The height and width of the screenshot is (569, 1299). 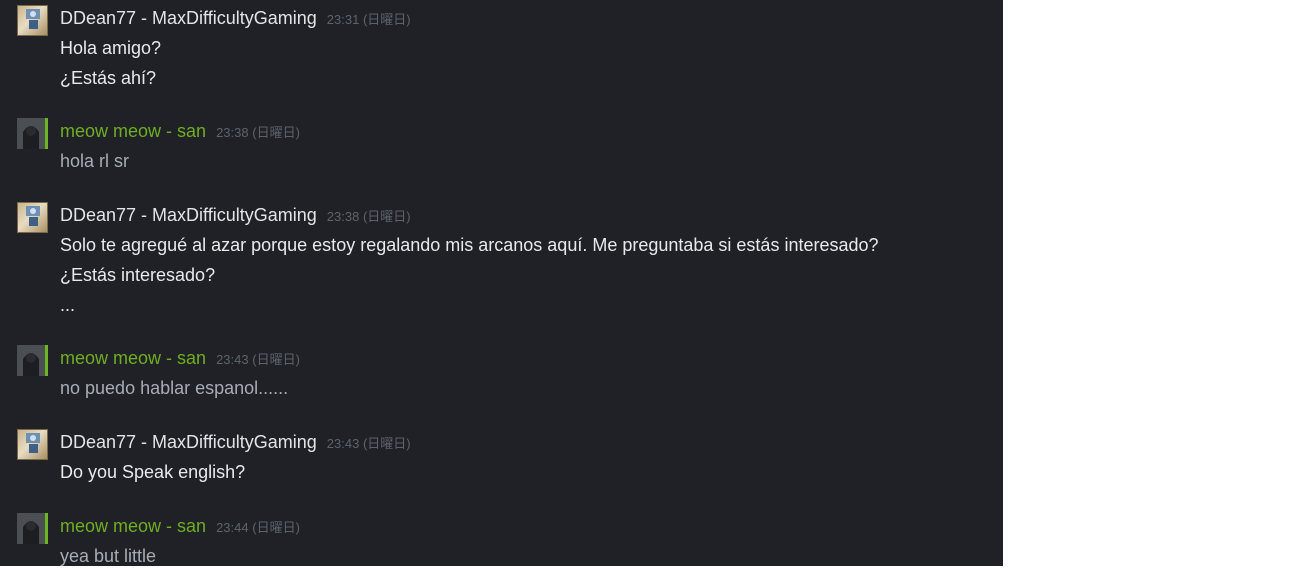 What do you see at coordinates (258, 527) in the screenshot?
I see `message-timestamp: 23:44 (日曜日)` at bounding box center [258, 527].